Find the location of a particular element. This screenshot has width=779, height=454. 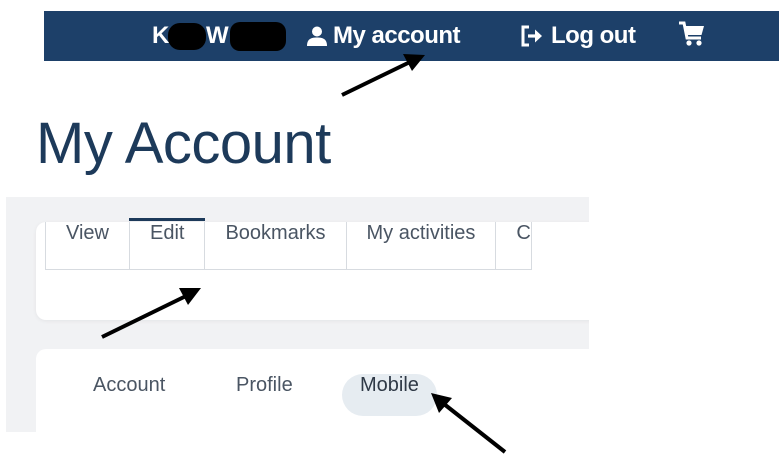

user-name: K is located at coordinates (160, 36).